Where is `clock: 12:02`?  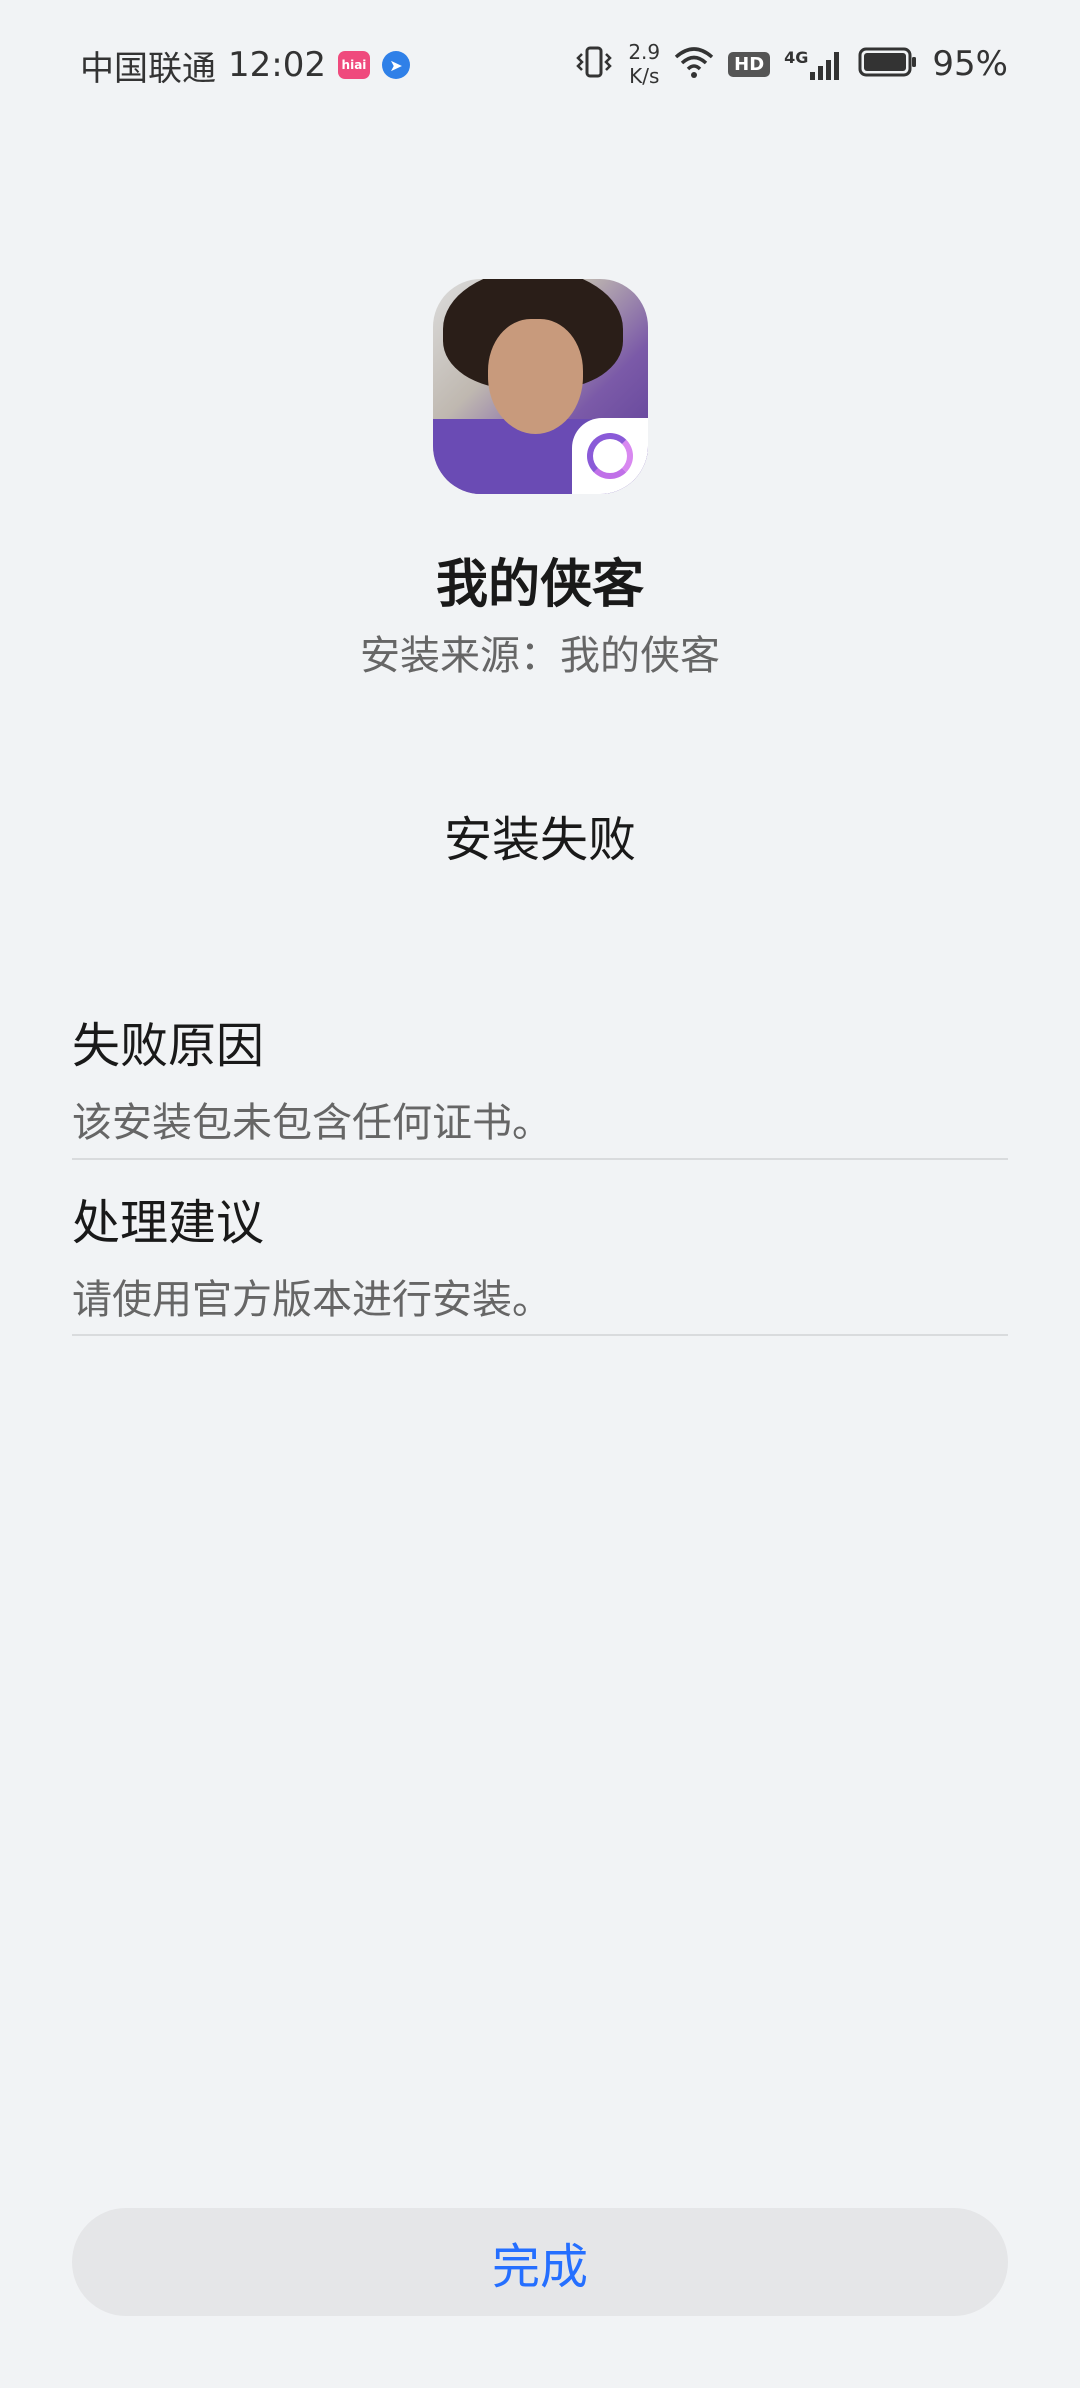 clock: 12:02 is located at coordinates (277, 65).